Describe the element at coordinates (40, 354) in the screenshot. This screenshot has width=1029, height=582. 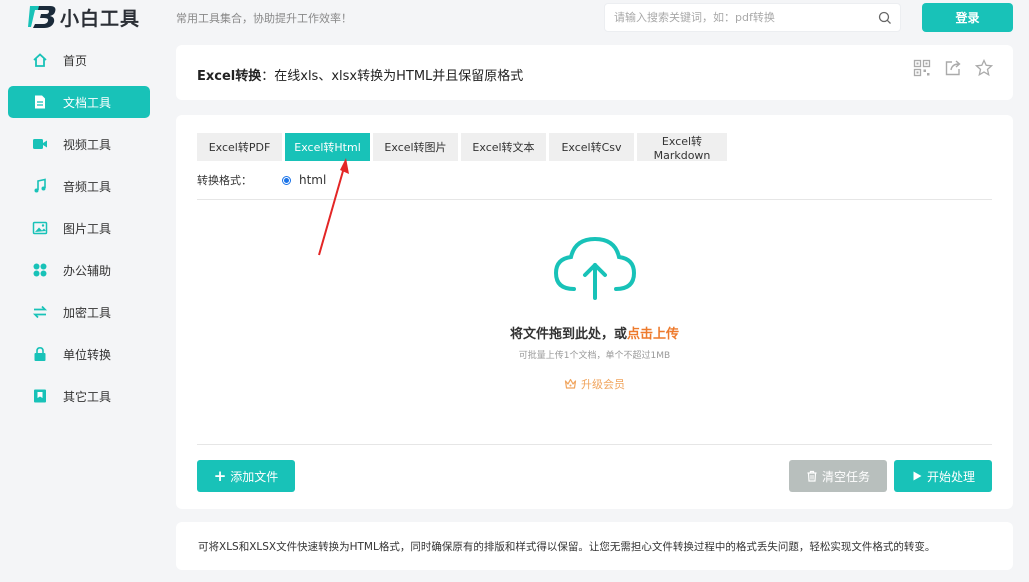
I see `lock-icon` at that location.